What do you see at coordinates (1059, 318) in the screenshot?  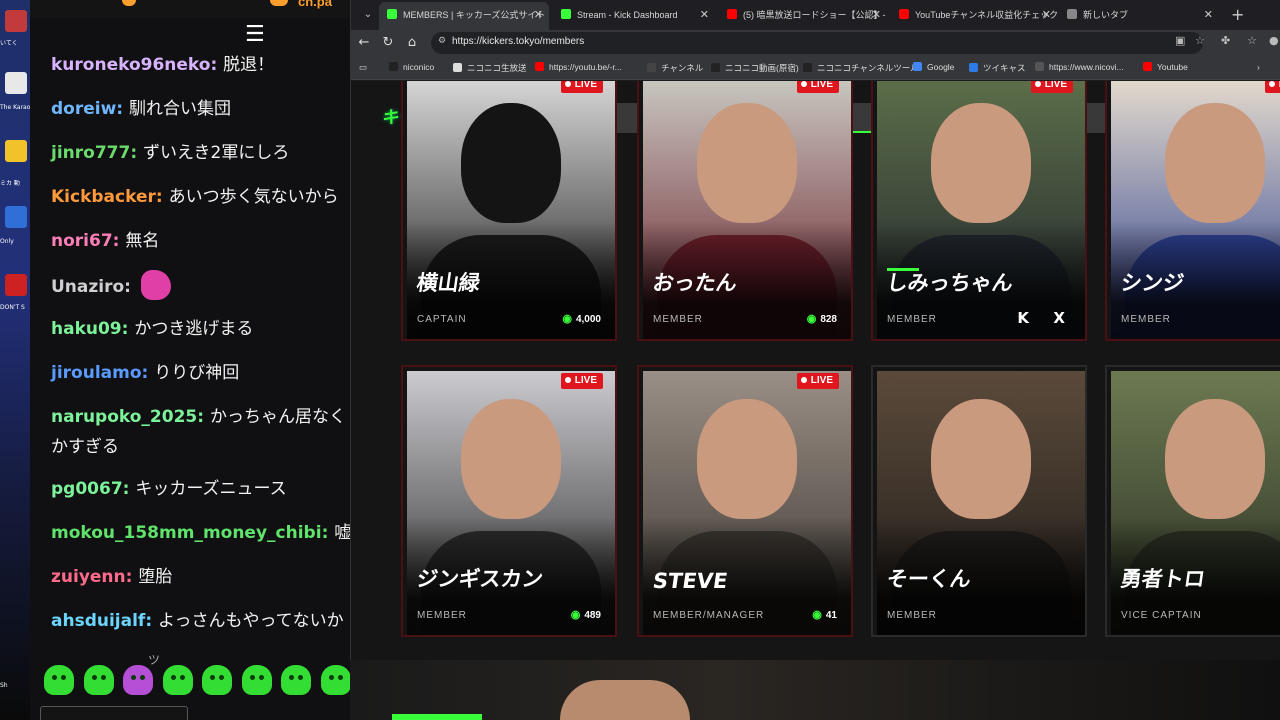 I see `x-icon: X` at bounding box center [1059, 318].